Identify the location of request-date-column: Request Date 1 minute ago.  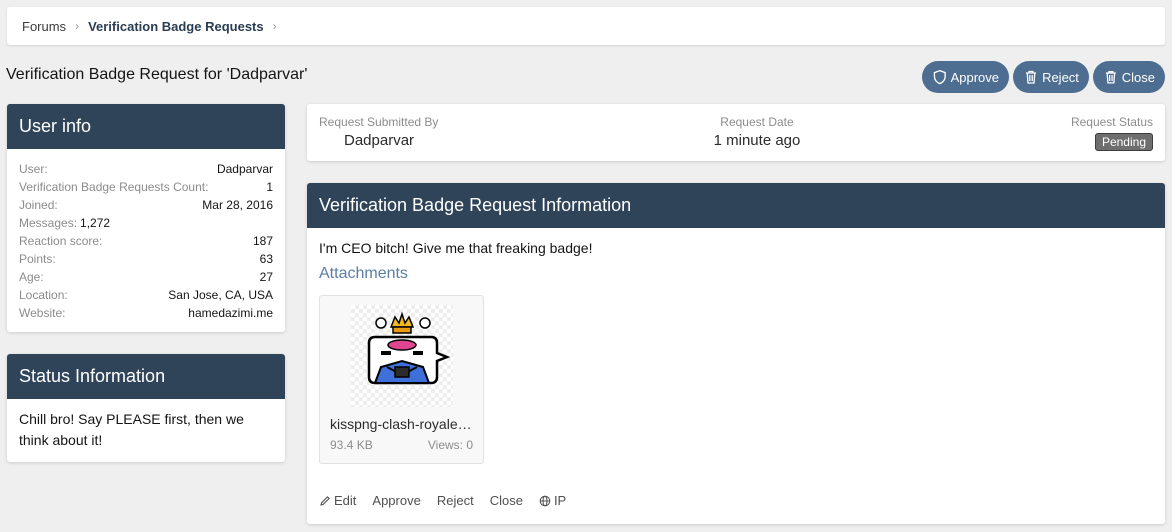
(757, 132).